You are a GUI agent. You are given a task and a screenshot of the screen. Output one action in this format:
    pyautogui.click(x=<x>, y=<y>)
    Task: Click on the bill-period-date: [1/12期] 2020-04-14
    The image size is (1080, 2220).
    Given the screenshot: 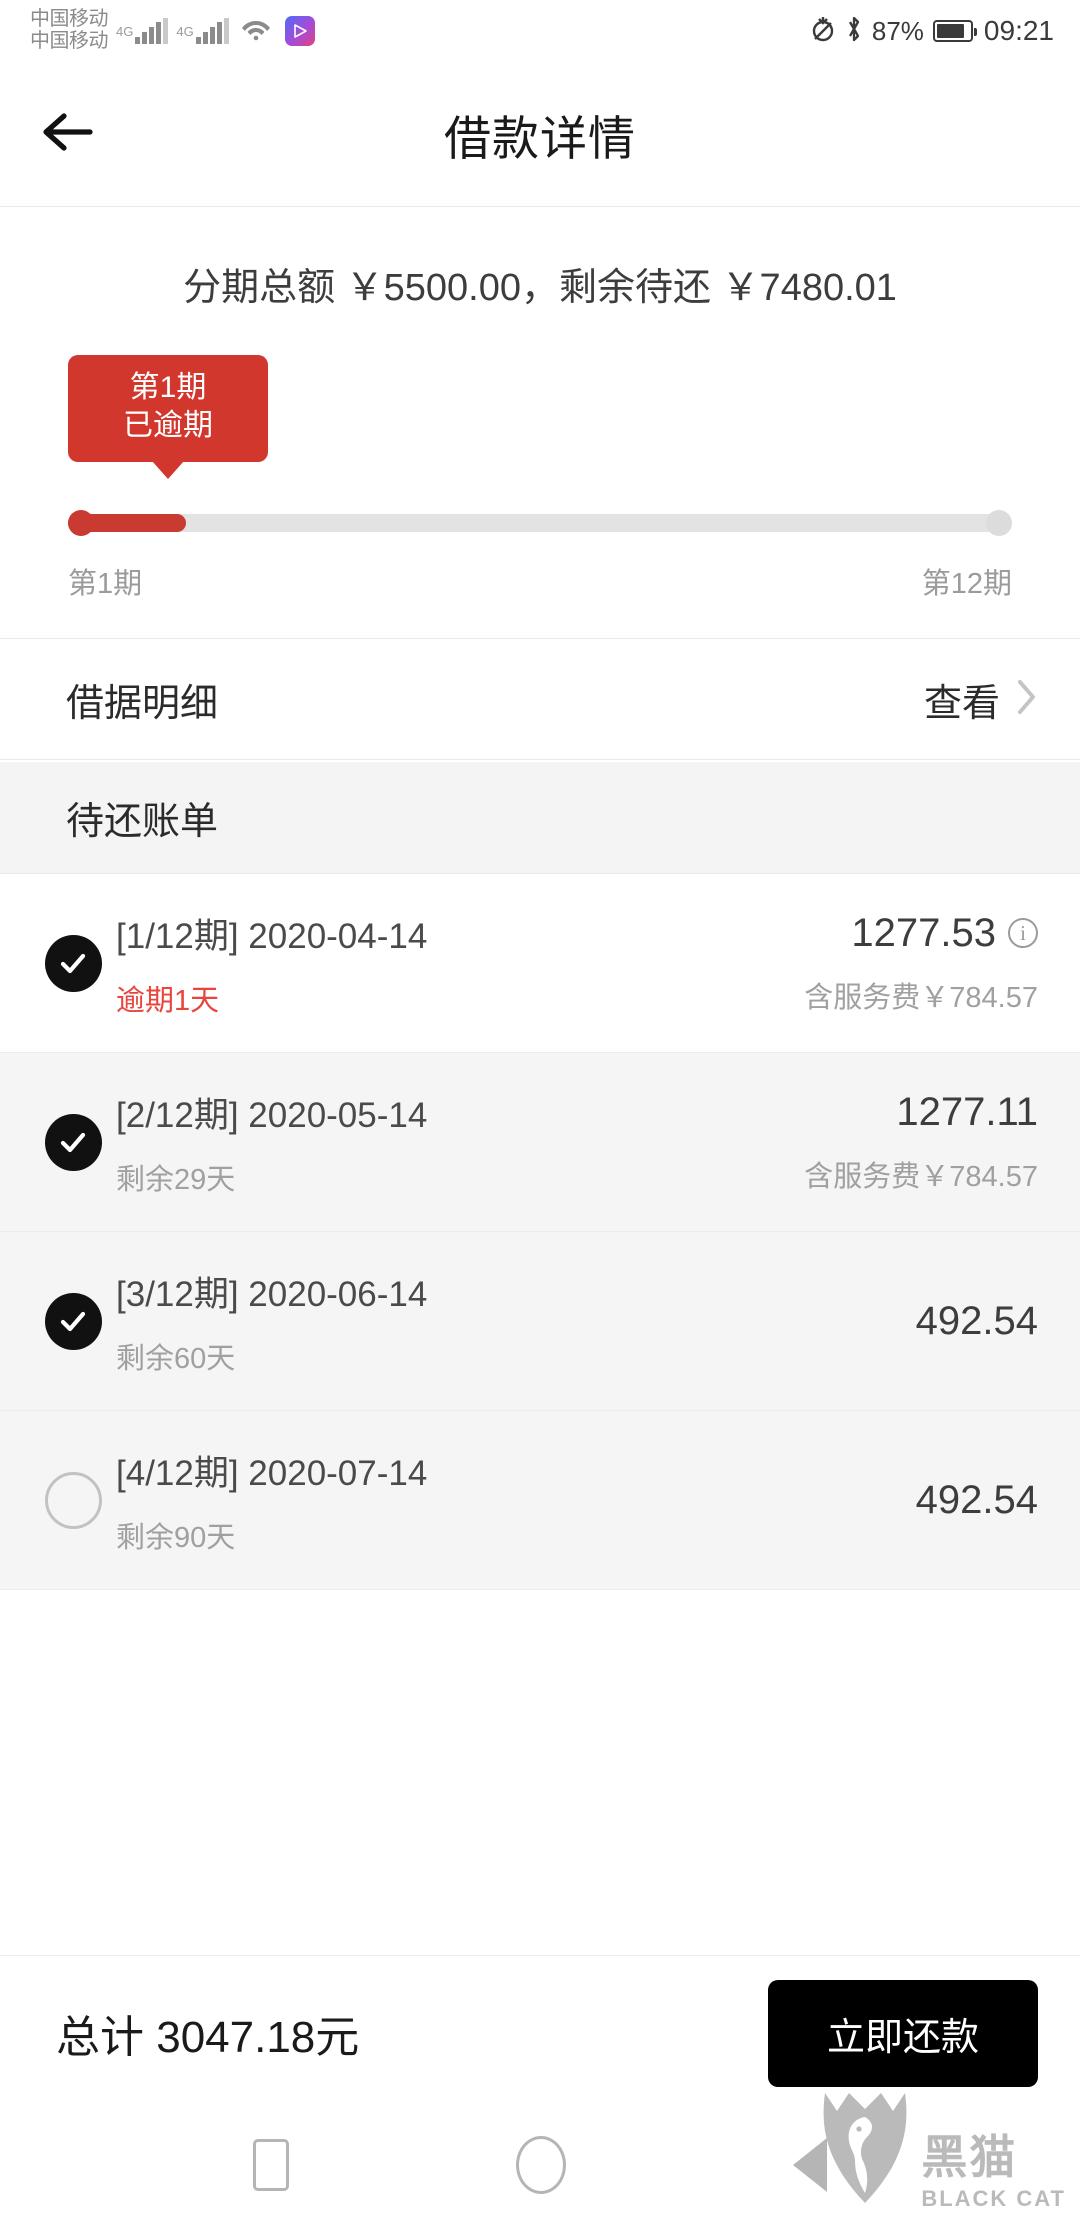 What is the action you would take?
    pyautogui.click(x=272, y=936)
    